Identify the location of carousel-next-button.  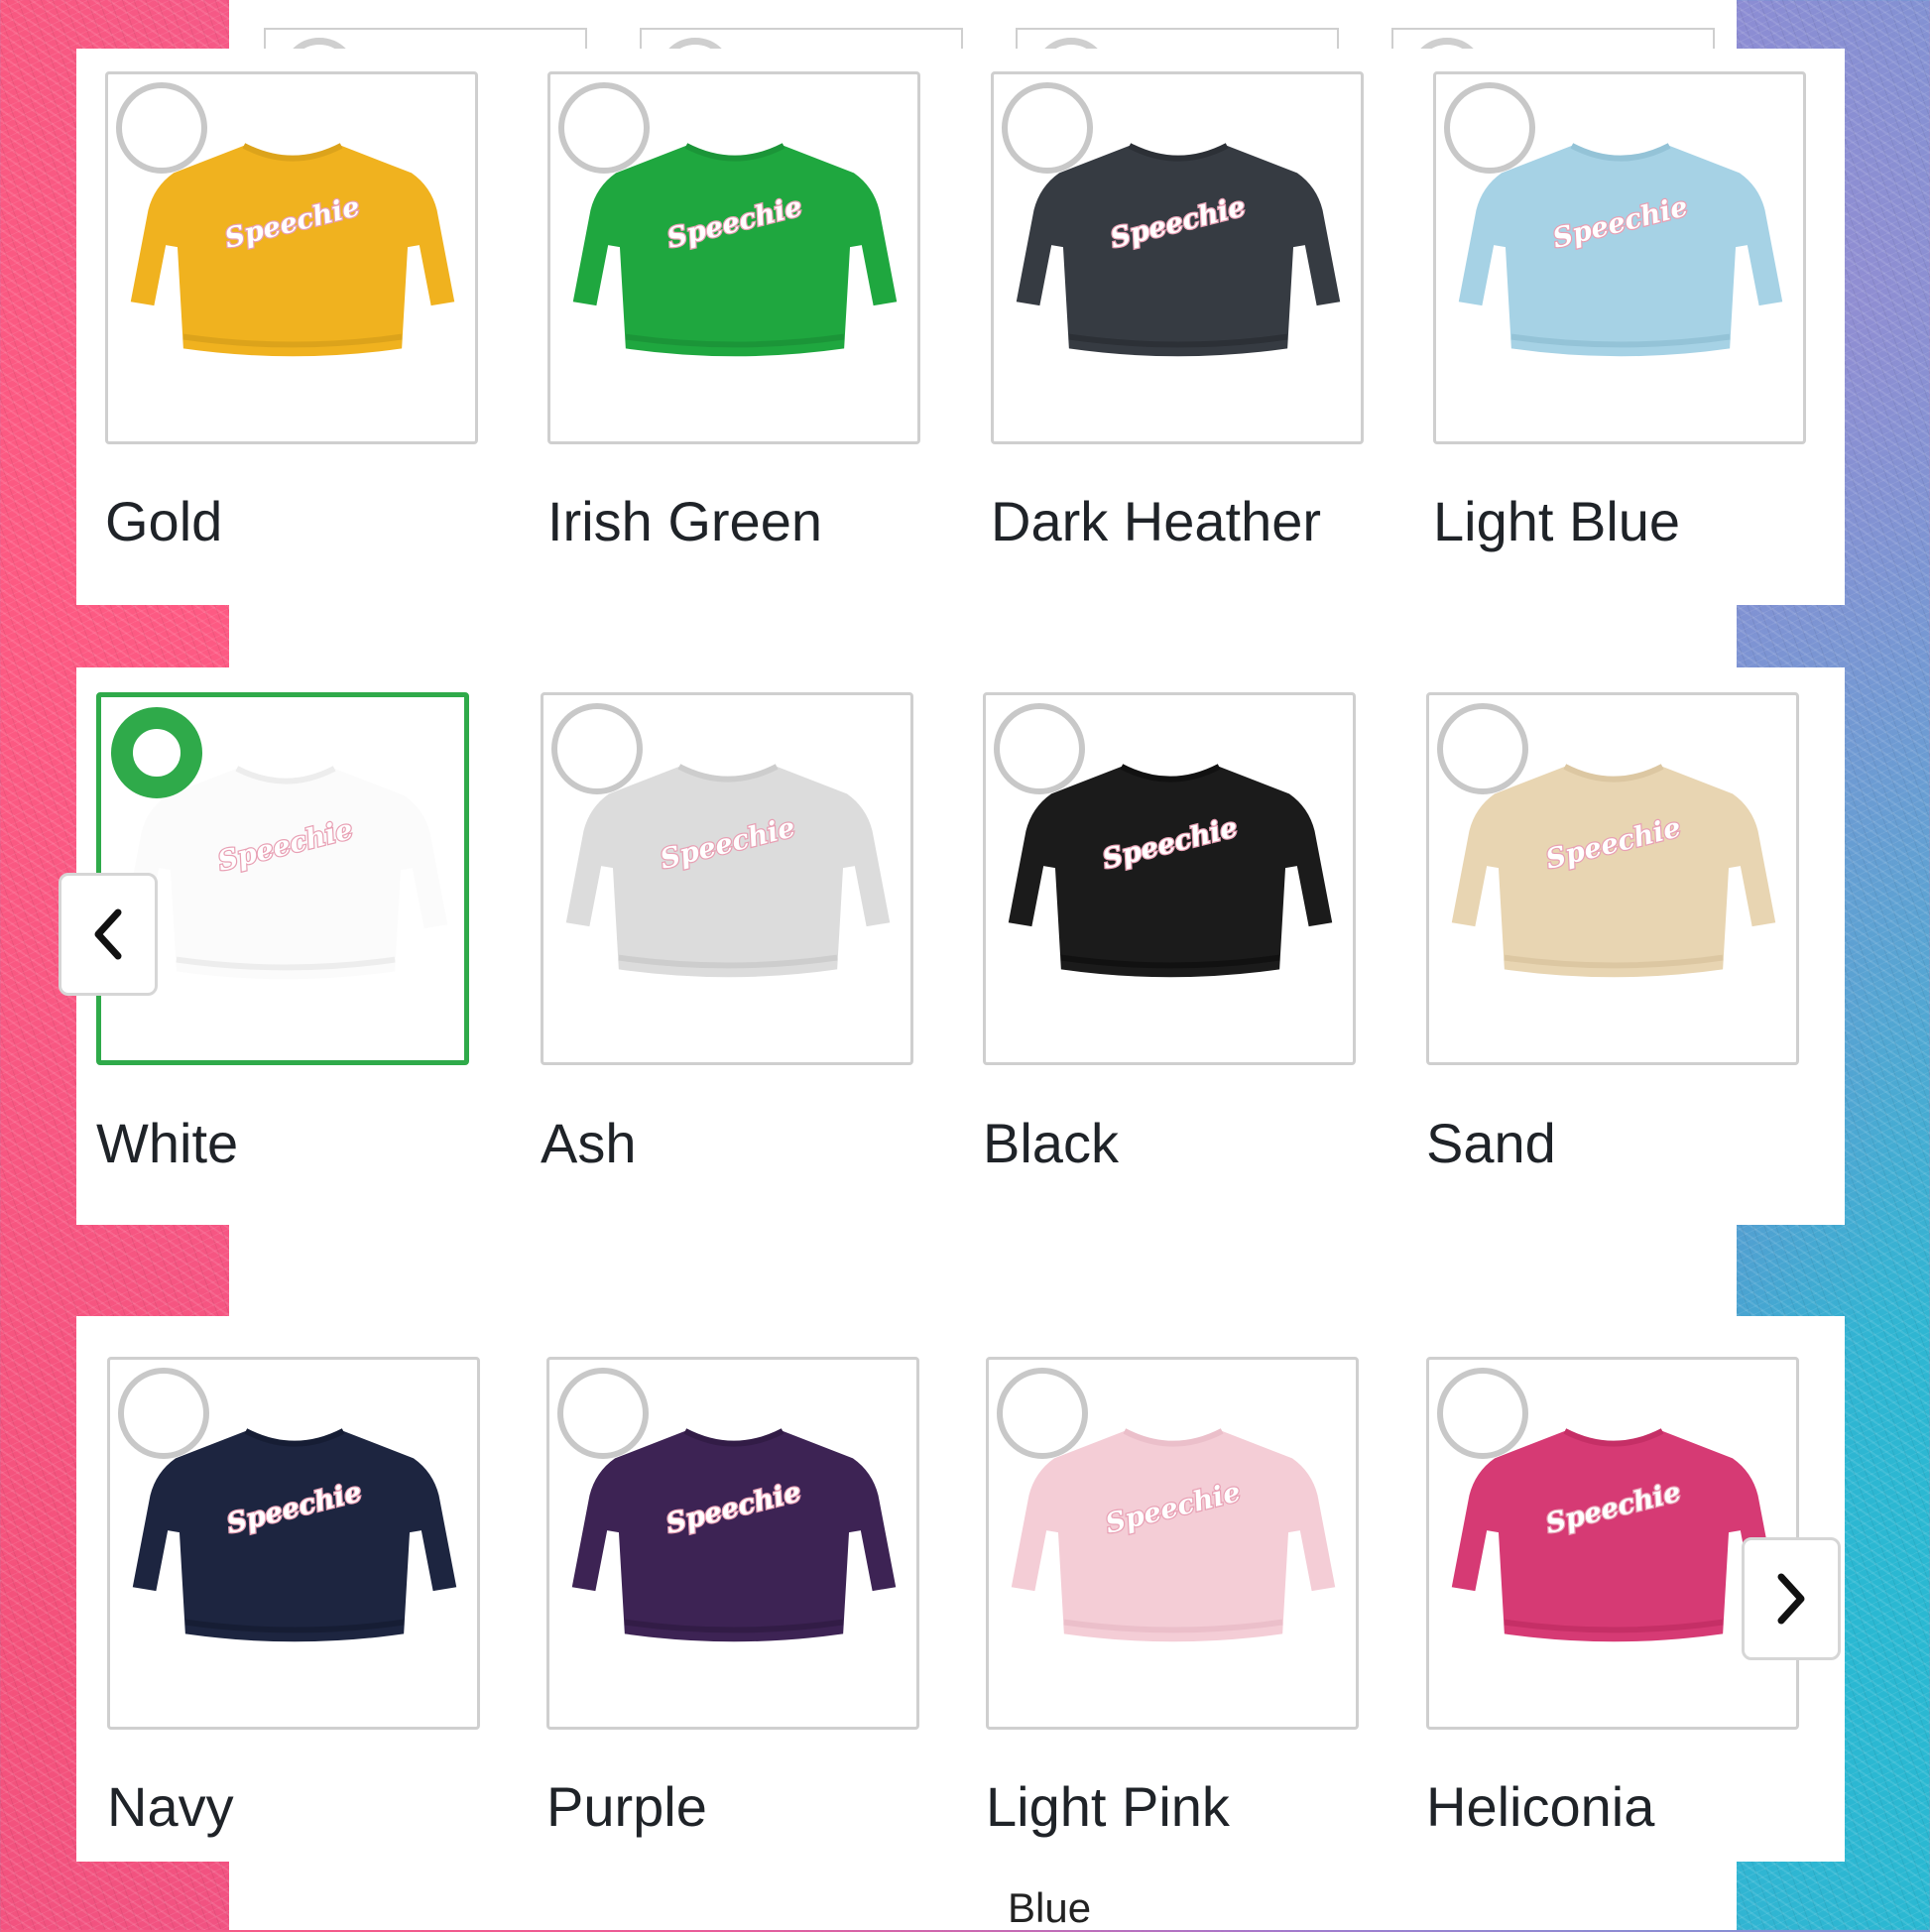
(1791, 1598).